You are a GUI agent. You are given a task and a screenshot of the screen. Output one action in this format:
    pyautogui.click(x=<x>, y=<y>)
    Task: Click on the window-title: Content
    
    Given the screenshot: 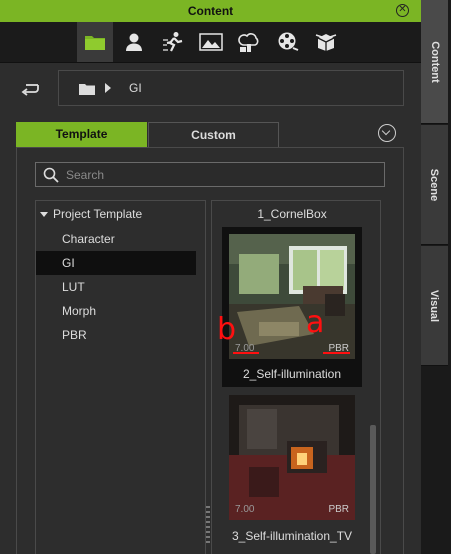 What is the action you would take?
    pyautogui.click(x=210, y=11)
    